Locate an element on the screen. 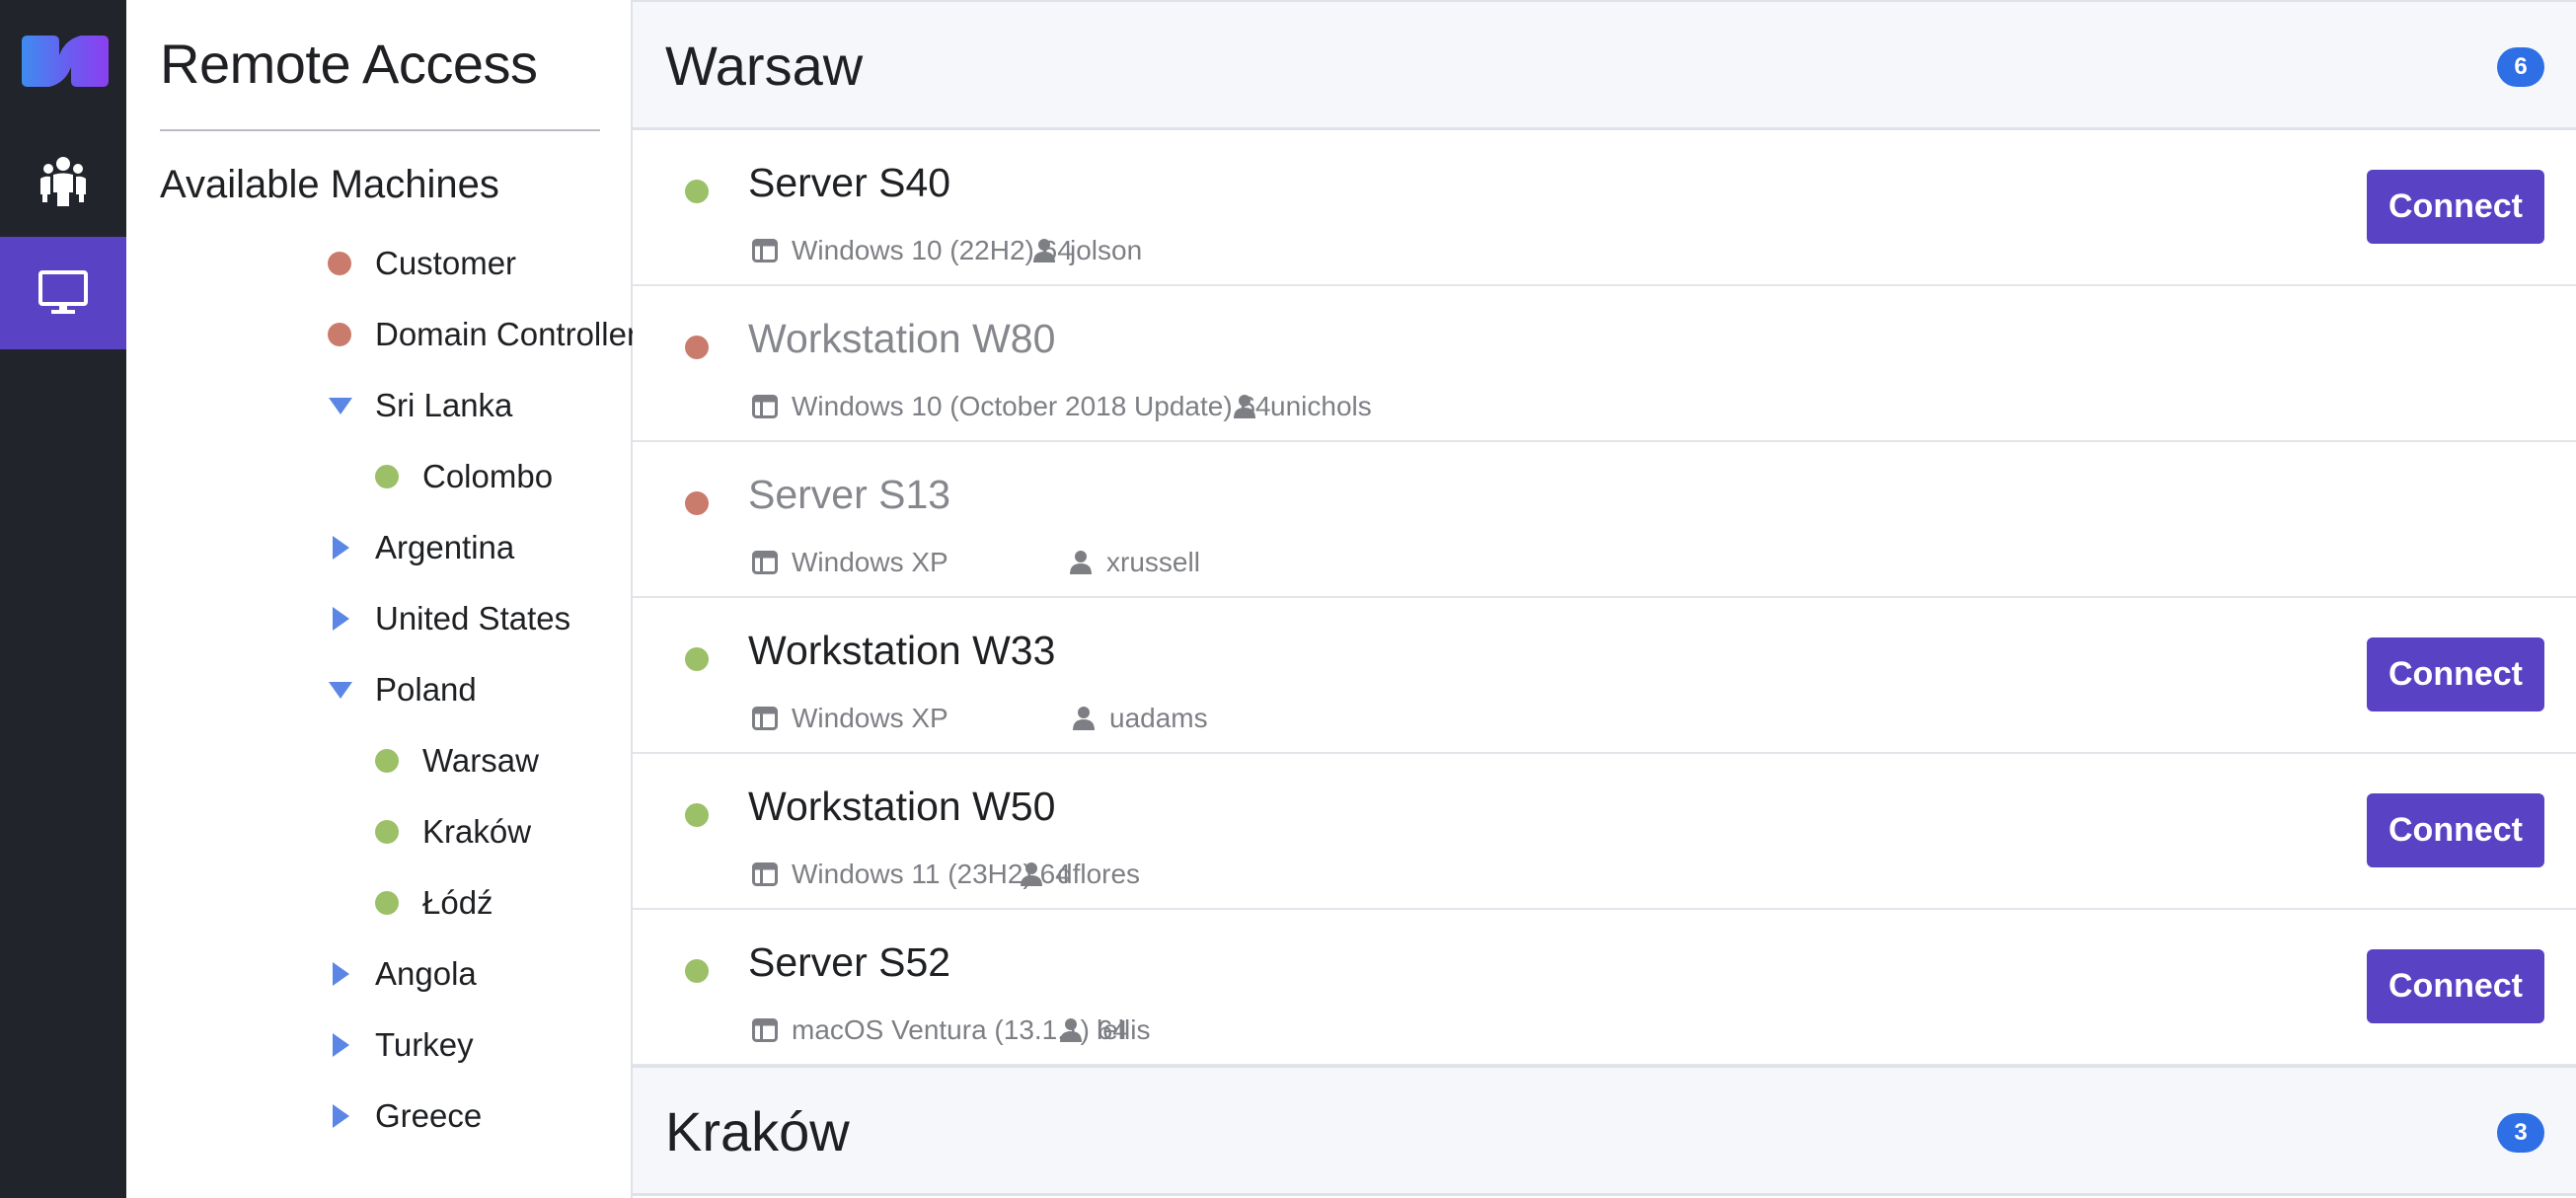  group-header-warsaw: Warsaw 6 is located at coordinates (1604, 65).